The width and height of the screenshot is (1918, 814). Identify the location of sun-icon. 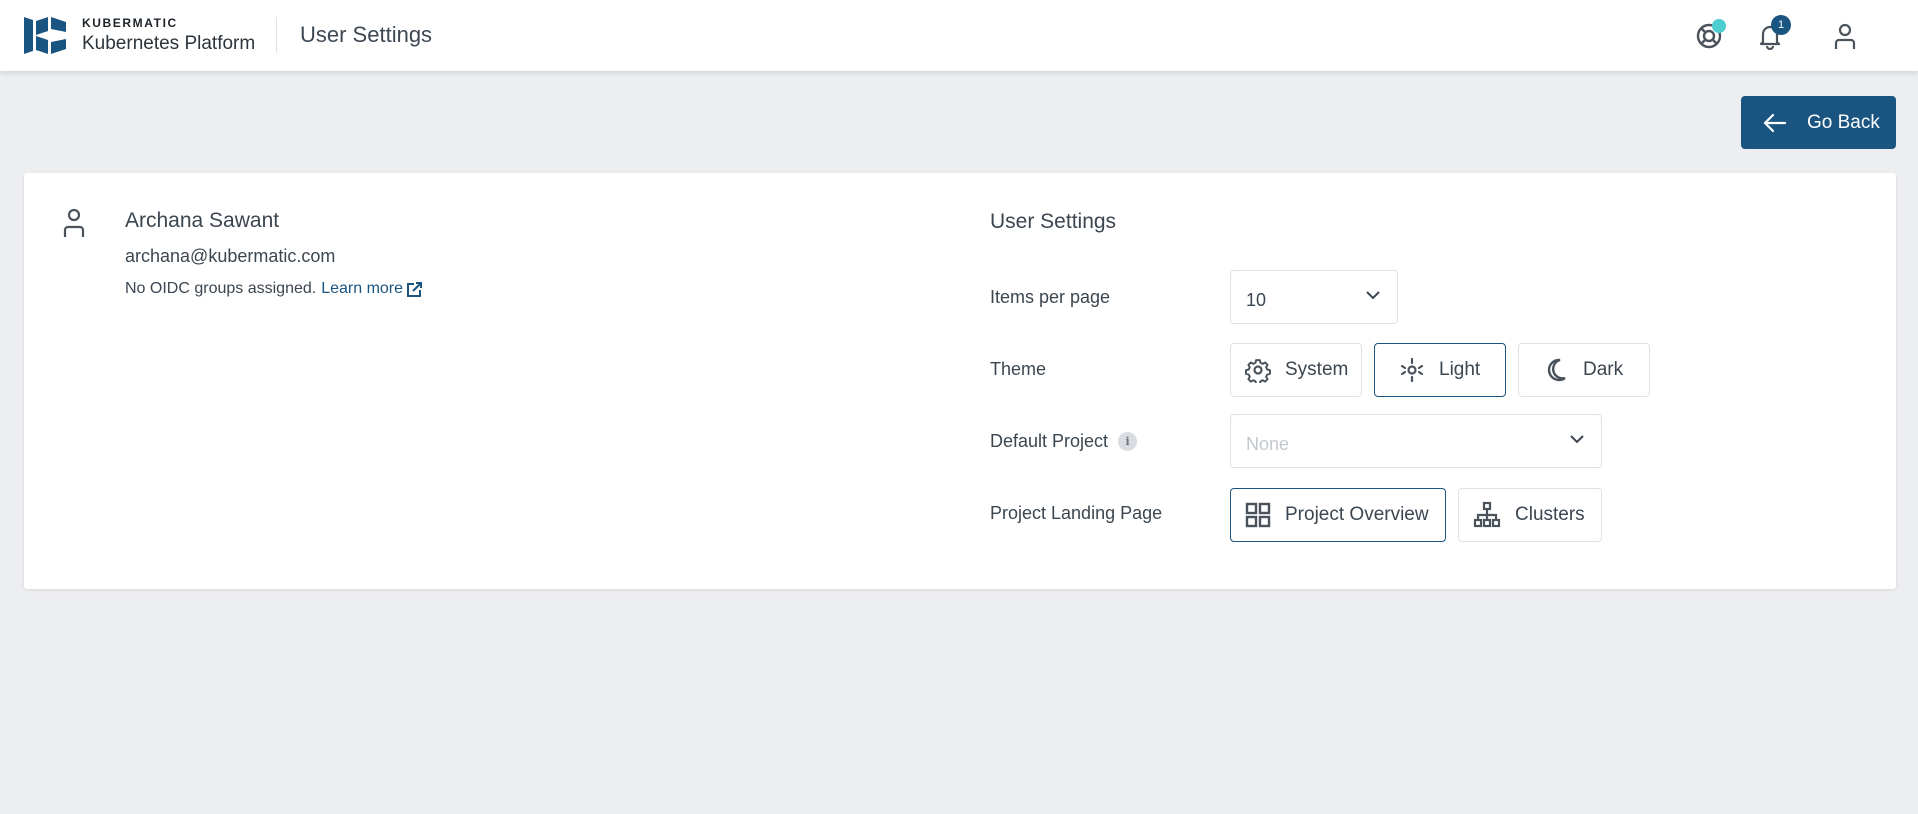
(1412, 370).